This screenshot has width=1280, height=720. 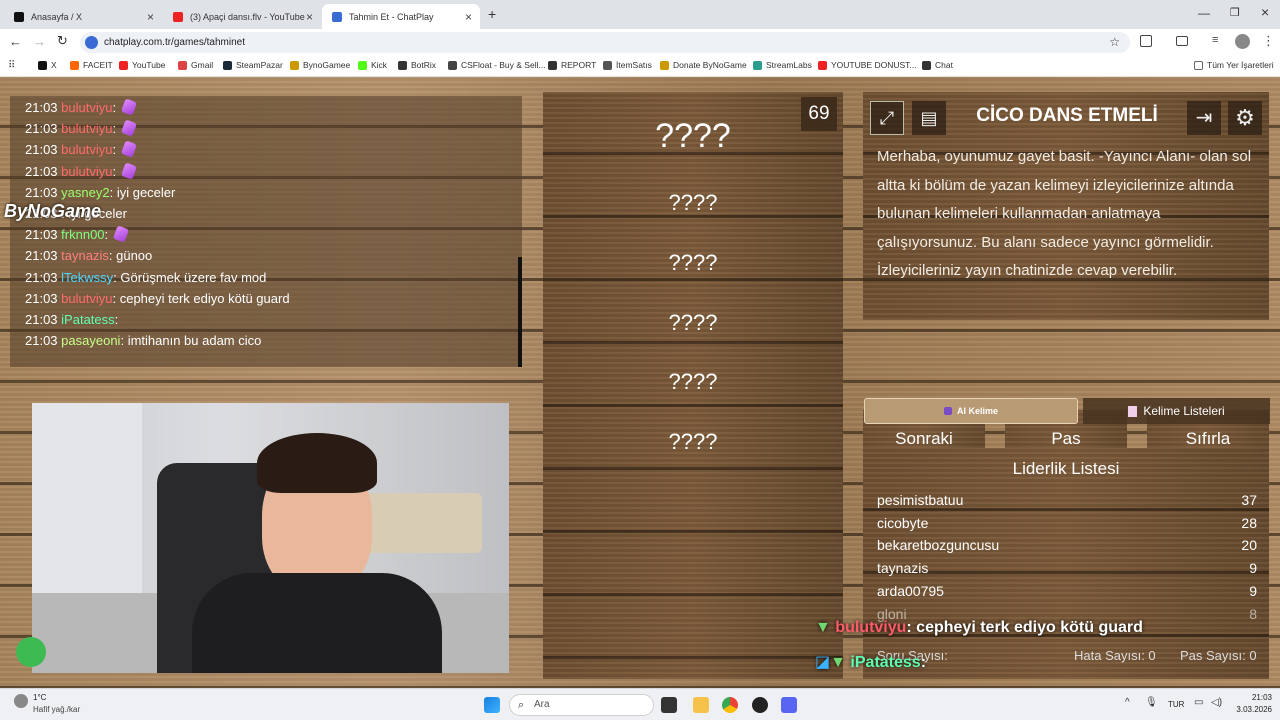 What do you see at coordinates (62, 41) in the screenshot?
I see `reload-icon: ↻` at bounding box center [62, 41].